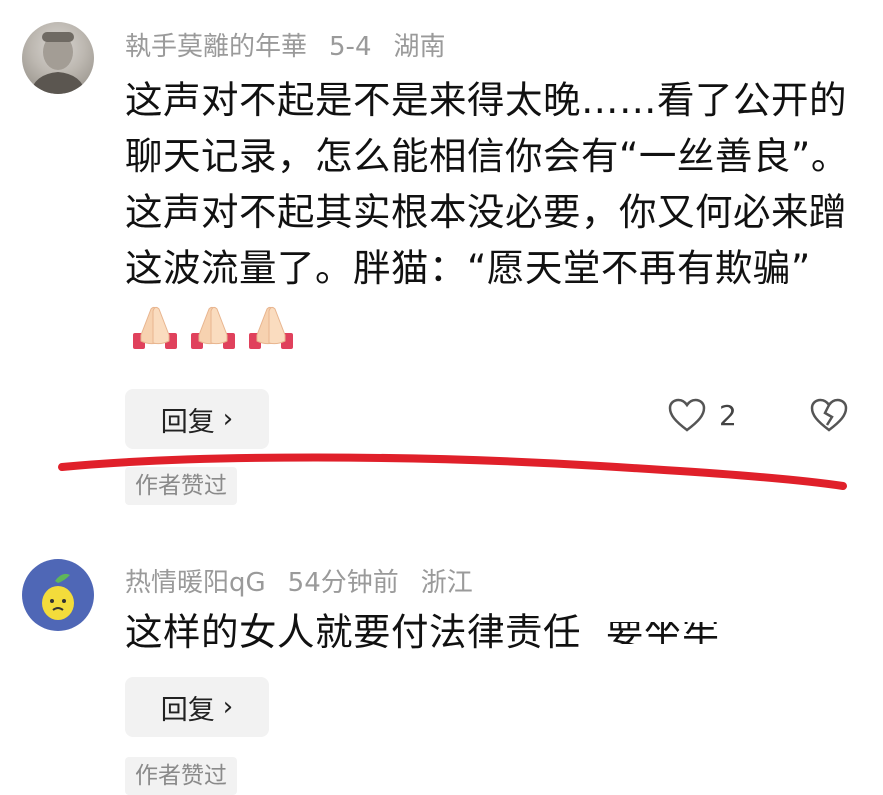  I want to click on user-photo-icon, so click(58, 63).